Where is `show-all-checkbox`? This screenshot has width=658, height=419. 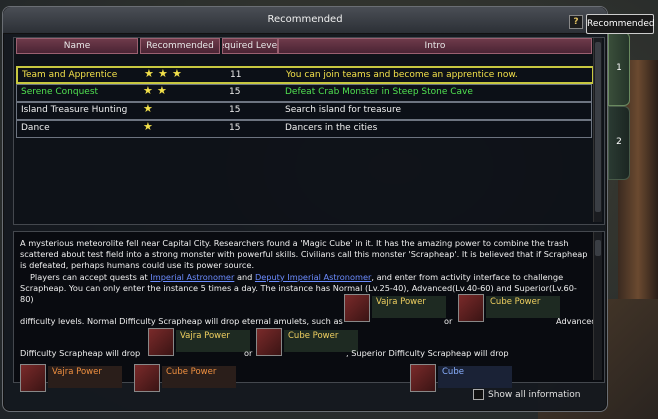 show-all-checkbox is located at coordinates (478, 394).